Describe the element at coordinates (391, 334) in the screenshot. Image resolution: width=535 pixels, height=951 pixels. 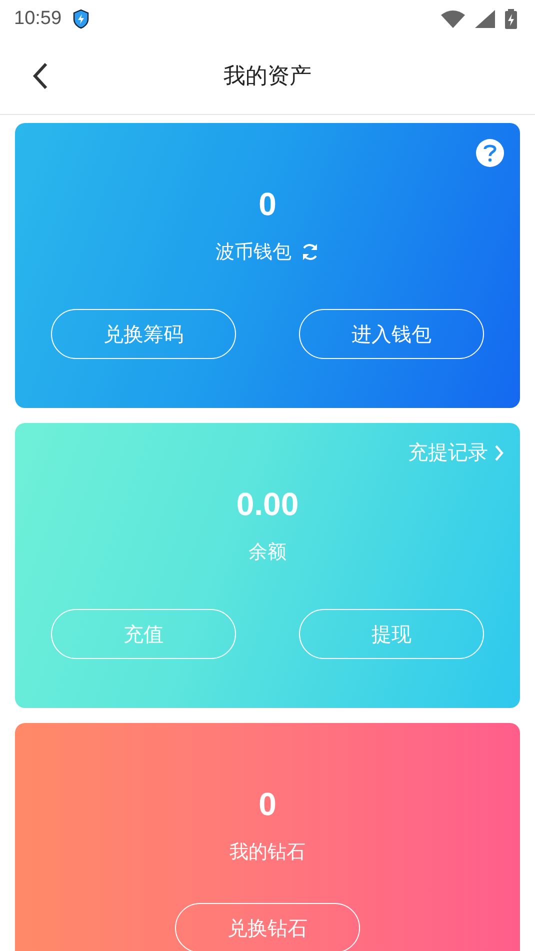
I see `action-button: 进入钱包` at that location.